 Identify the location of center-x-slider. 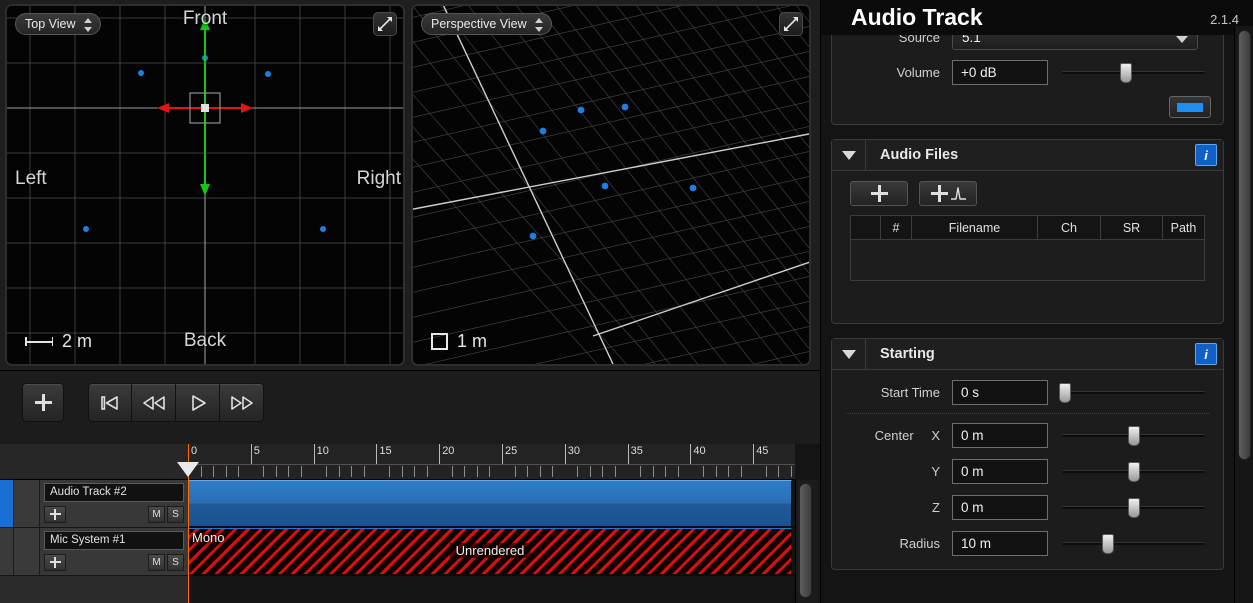
(1133, 435).